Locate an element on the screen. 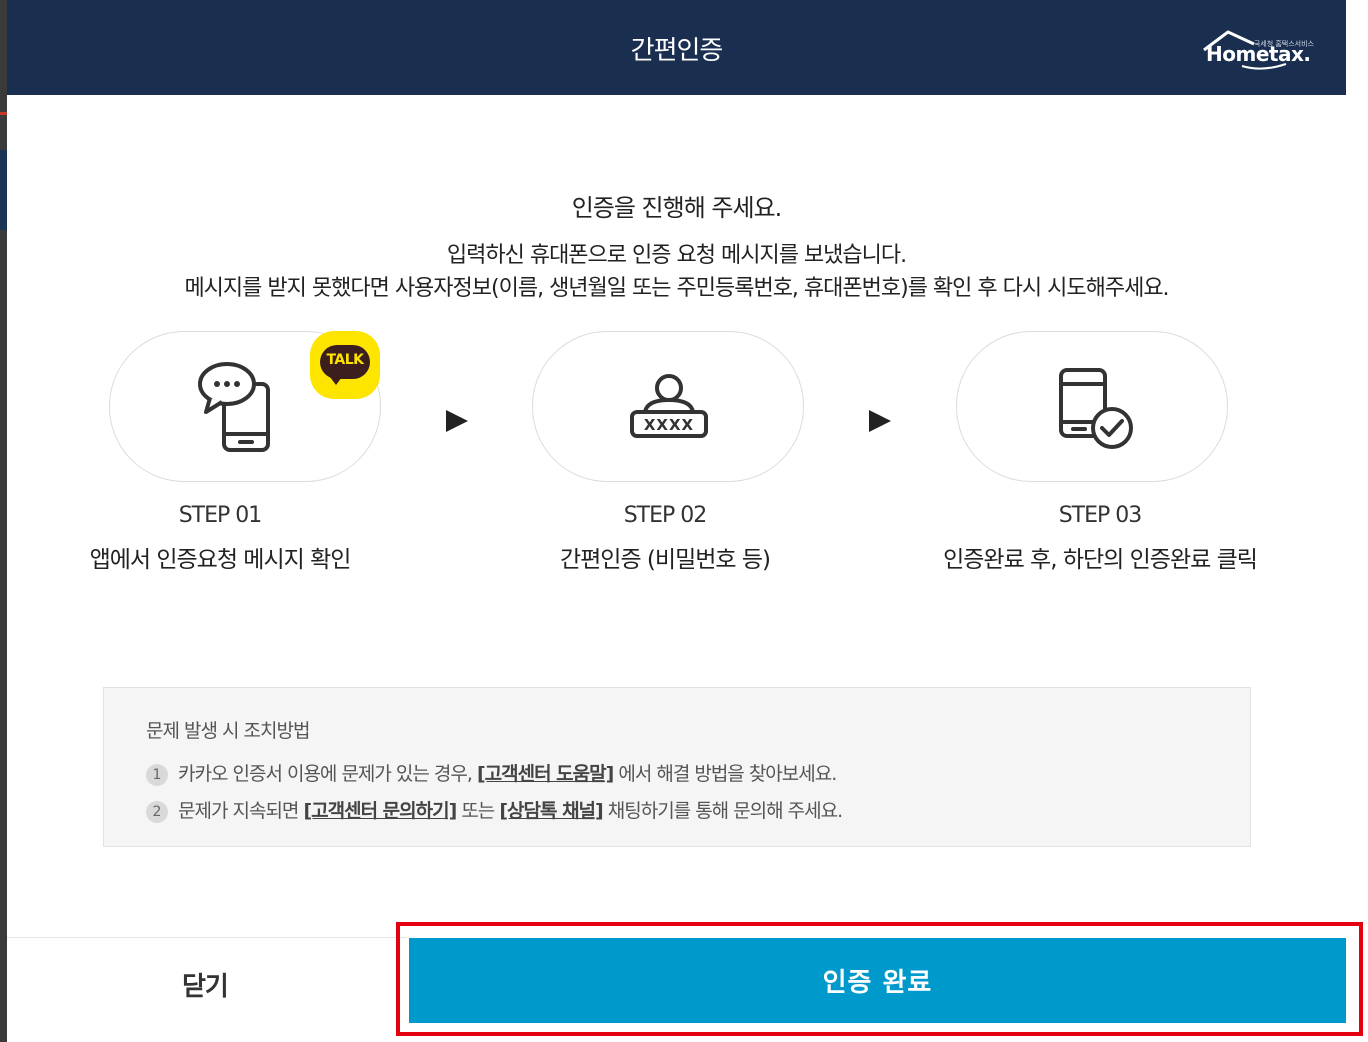 The image size is (1368, 1042). number-badge: 2 is located at coordinates (157, 812).